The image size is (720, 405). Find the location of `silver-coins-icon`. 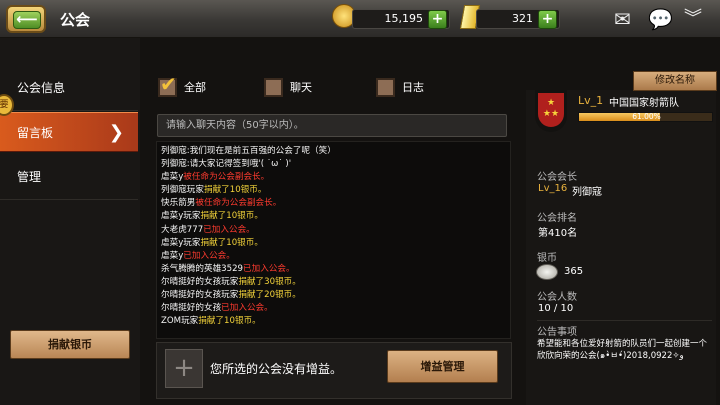

silver-coins-icon is located at coordinates (547, 272).